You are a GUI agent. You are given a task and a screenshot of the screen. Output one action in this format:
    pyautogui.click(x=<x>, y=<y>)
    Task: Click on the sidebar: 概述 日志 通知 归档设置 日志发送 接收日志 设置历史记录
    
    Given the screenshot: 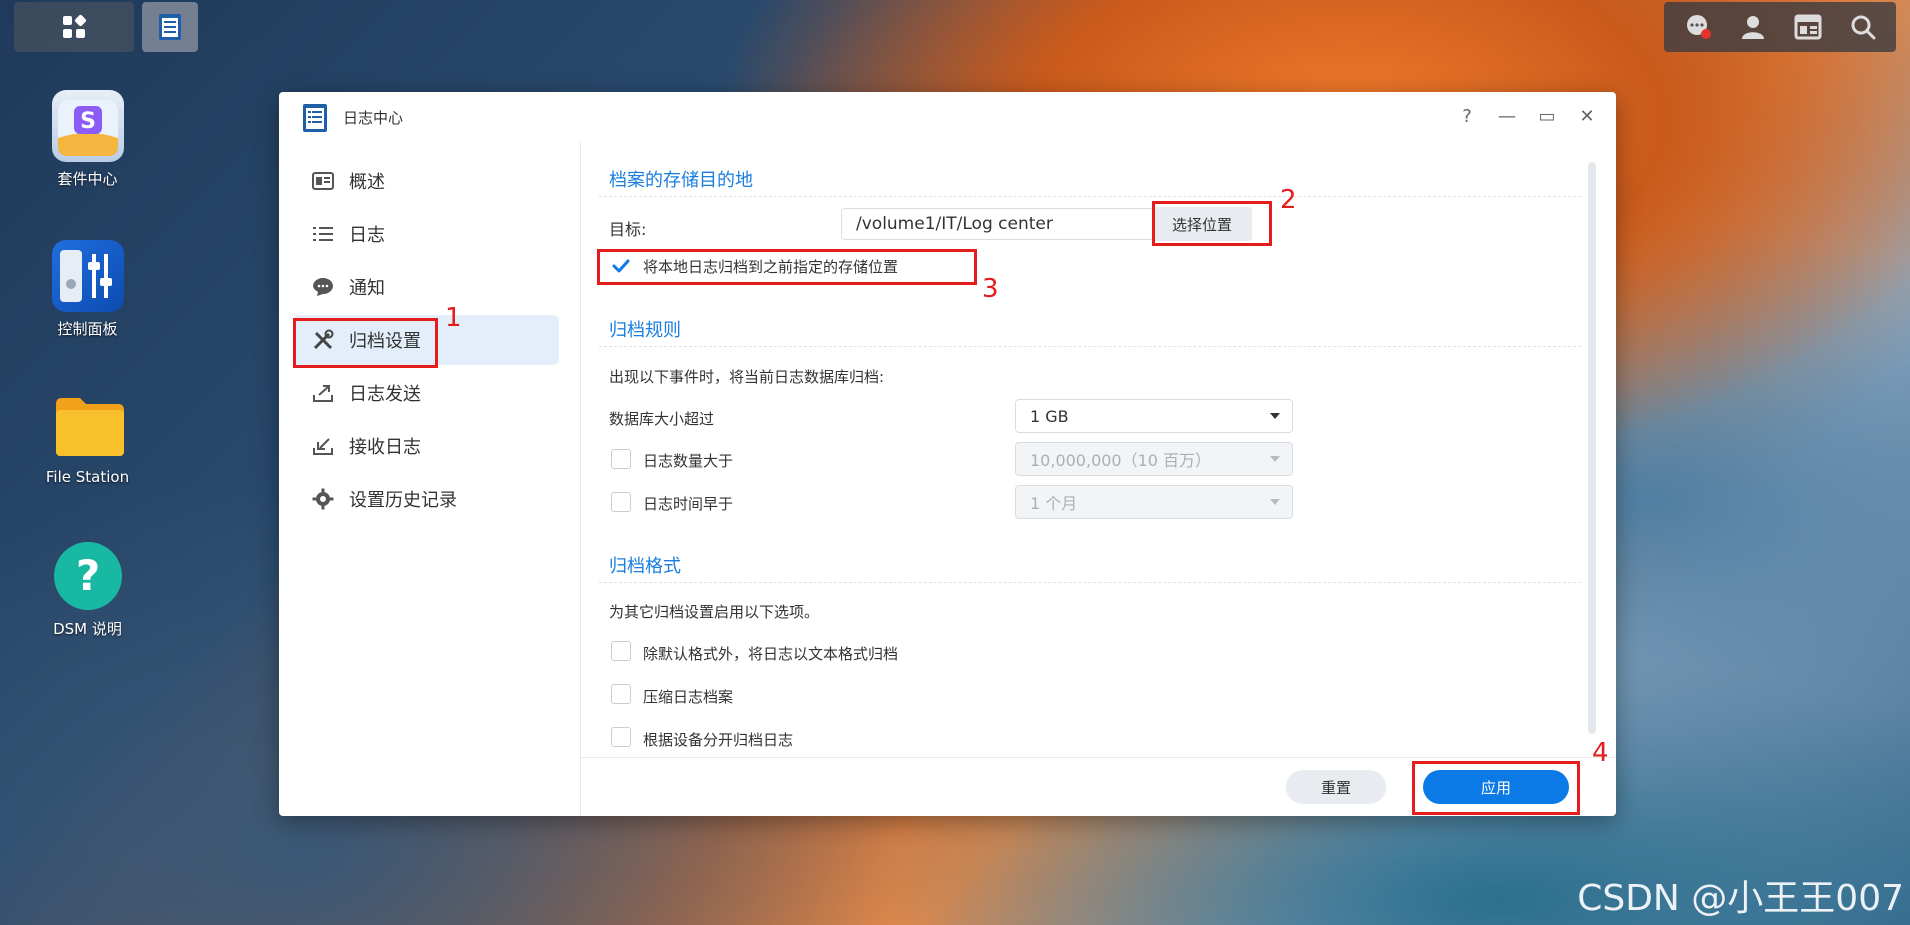 What is the action you would take?
    pyautogui.click(x=430, y=479)
    